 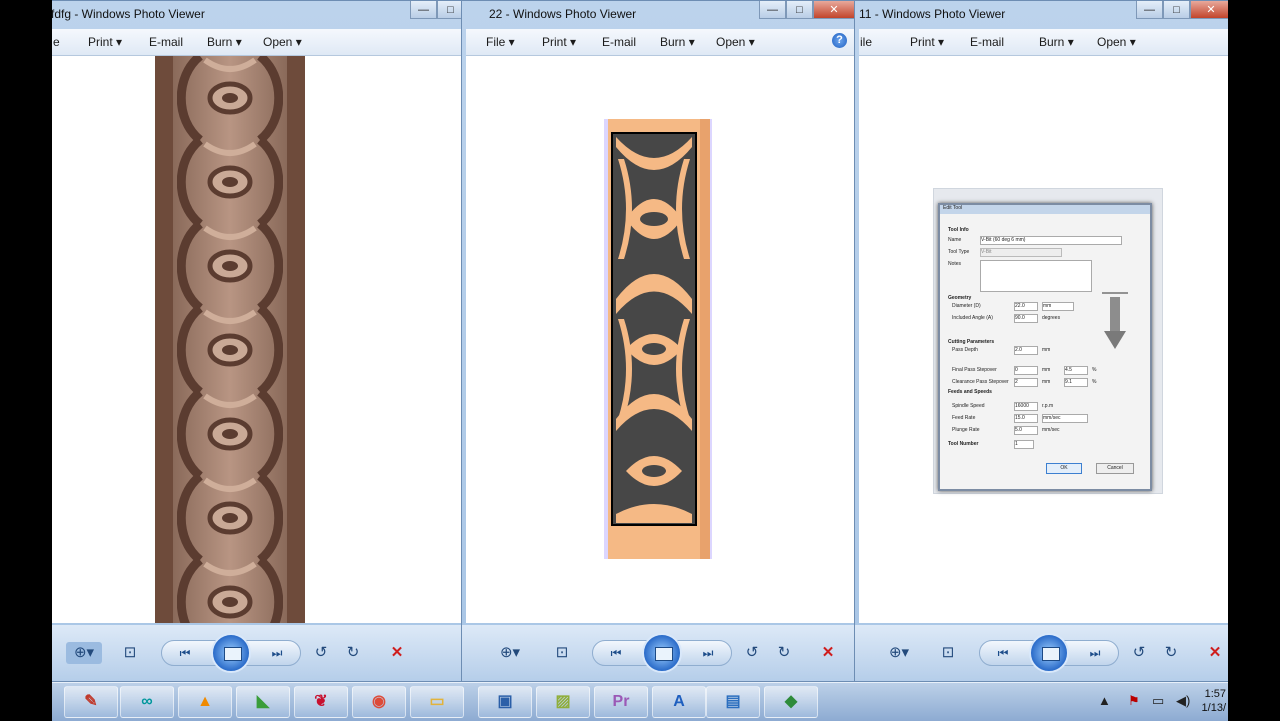 I want to click on premiere-icon: Pr, so click(x=621, y=702).